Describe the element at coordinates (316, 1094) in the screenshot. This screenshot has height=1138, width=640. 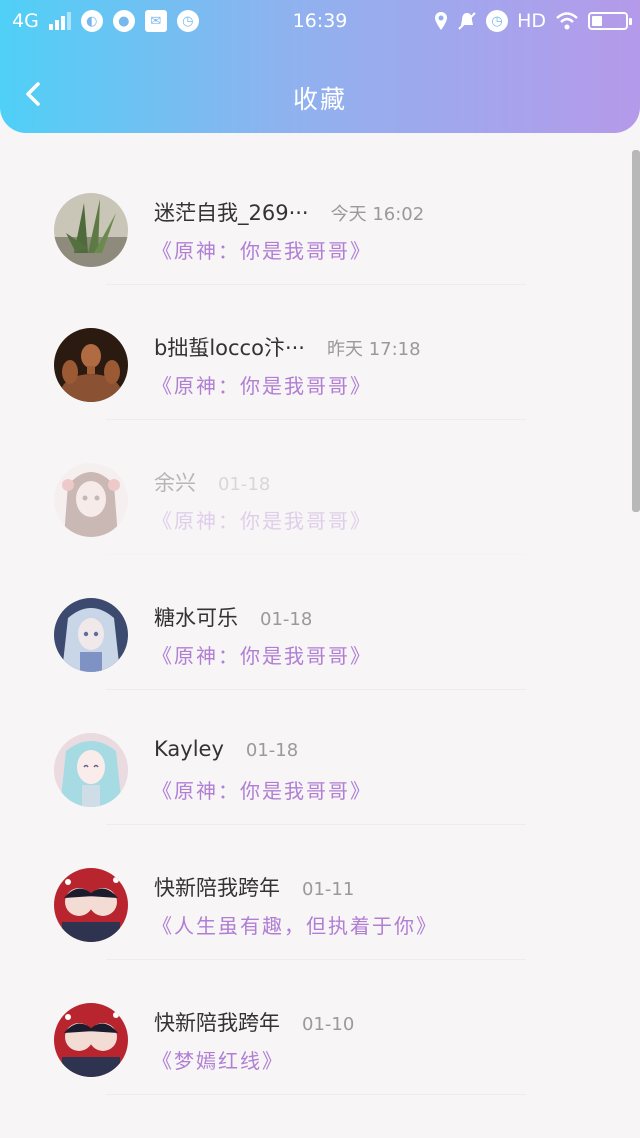
I see `divider` at that location.